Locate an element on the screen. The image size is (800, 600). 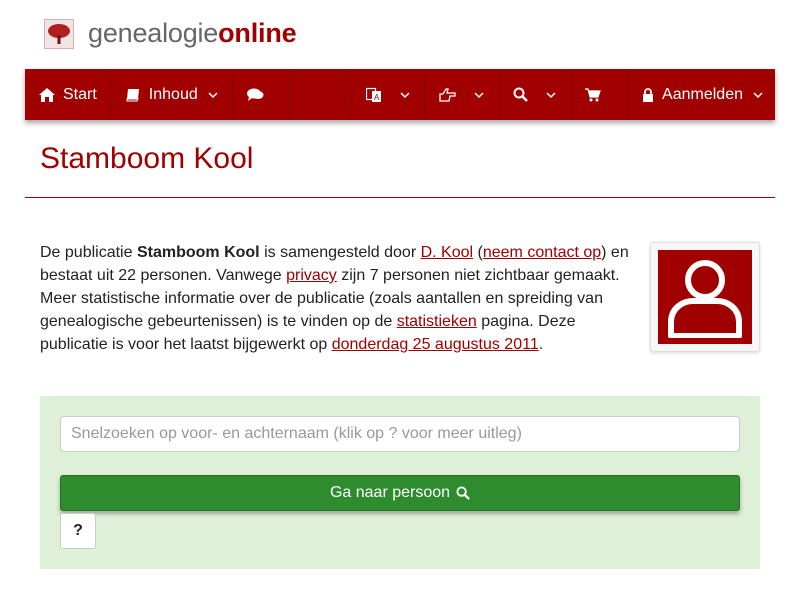
nav-actions is located at coordinates (462, 94).